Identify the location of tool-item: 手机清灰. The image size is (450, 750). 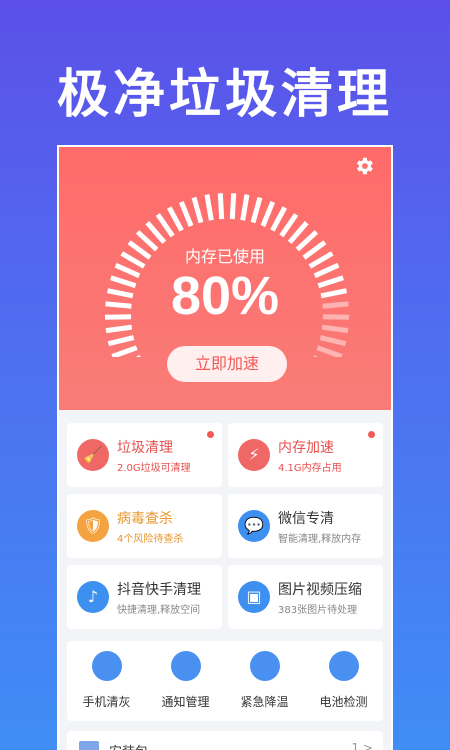
(106, 680).